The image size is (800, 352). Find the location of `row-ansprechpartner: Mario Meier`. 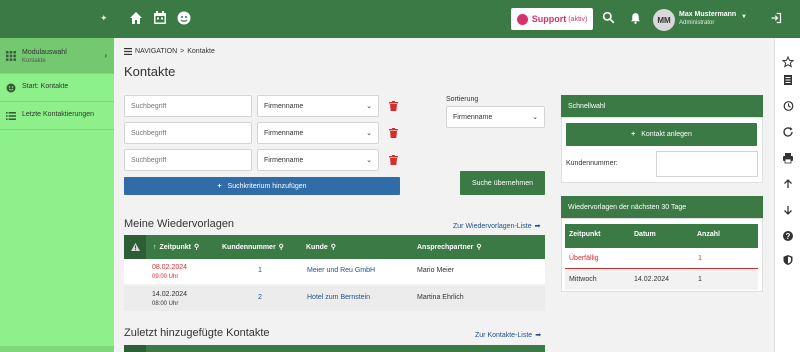

row-ansprechpartner: Mario Meier is located at coordinates (435, 270).